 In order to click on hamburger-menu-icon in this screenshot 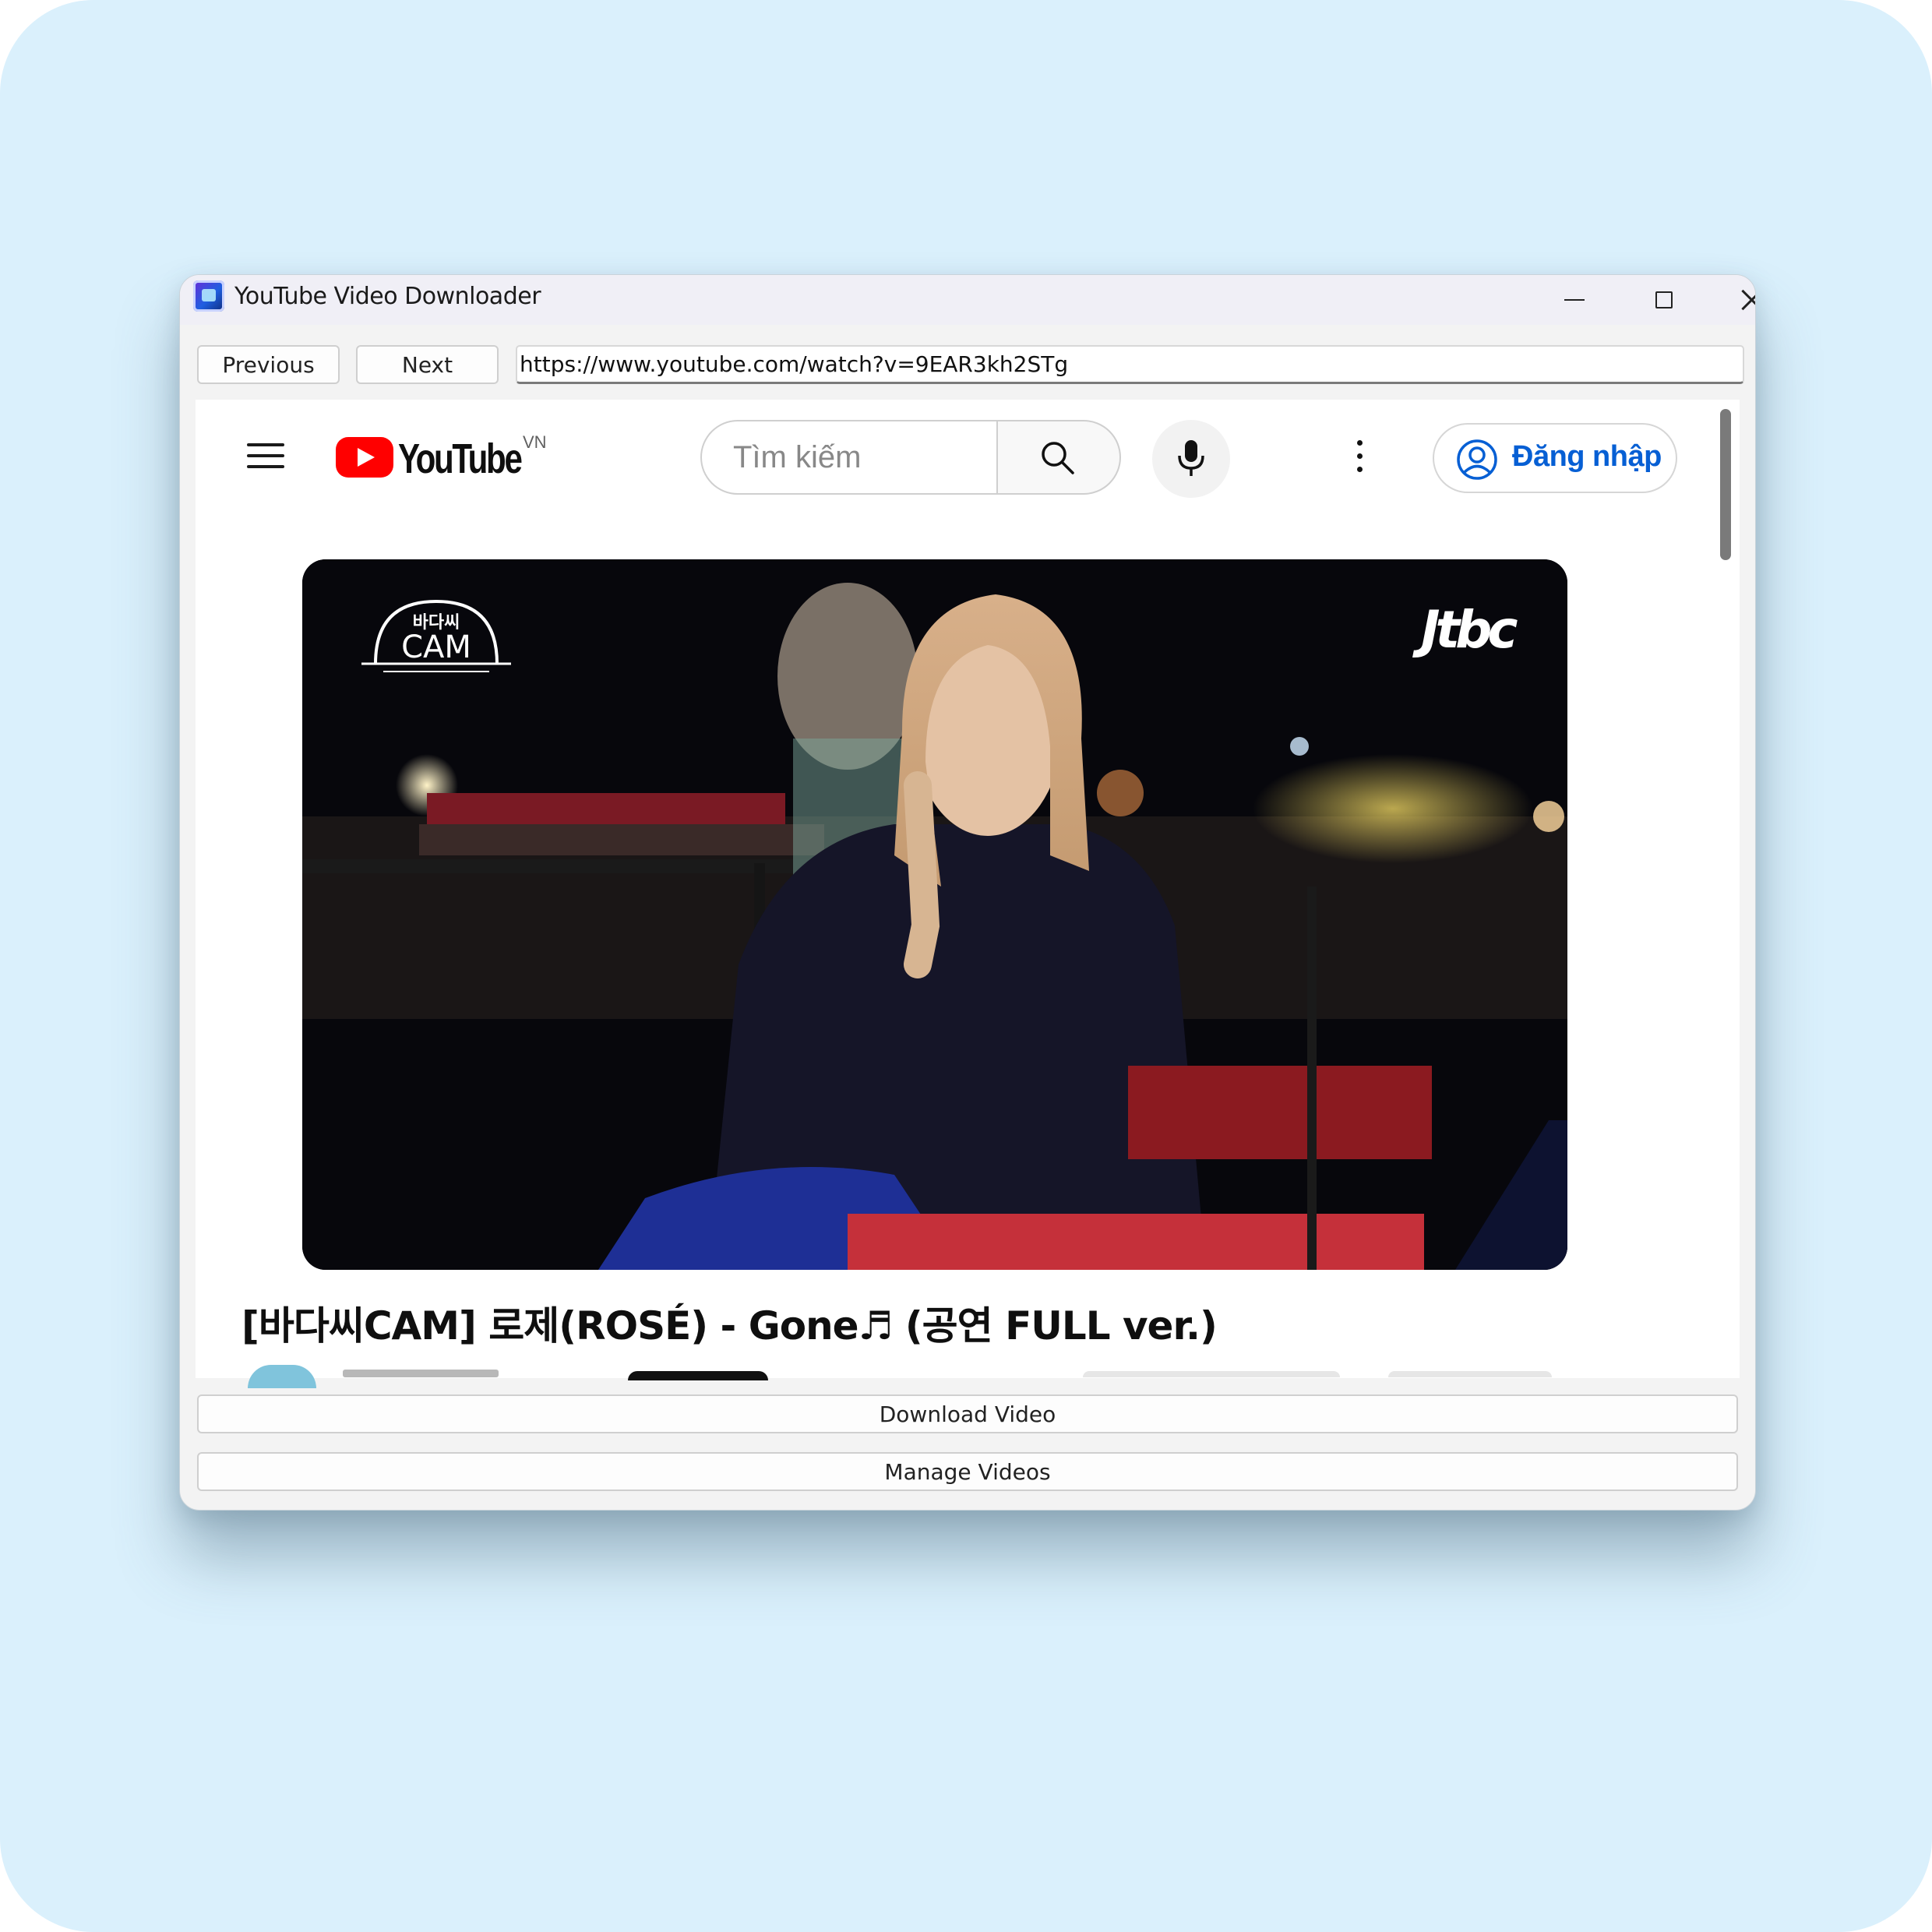, I will do `click(265, 455)`.